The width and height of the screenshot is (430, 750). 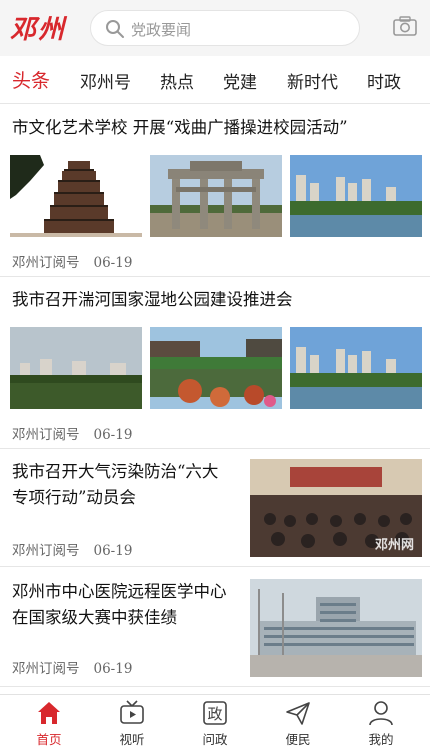 What do you see at coordinates (336, 508) in the screenshot?
I see `meeting-hall-image: 邓州网` at bounding box center [336, 508].